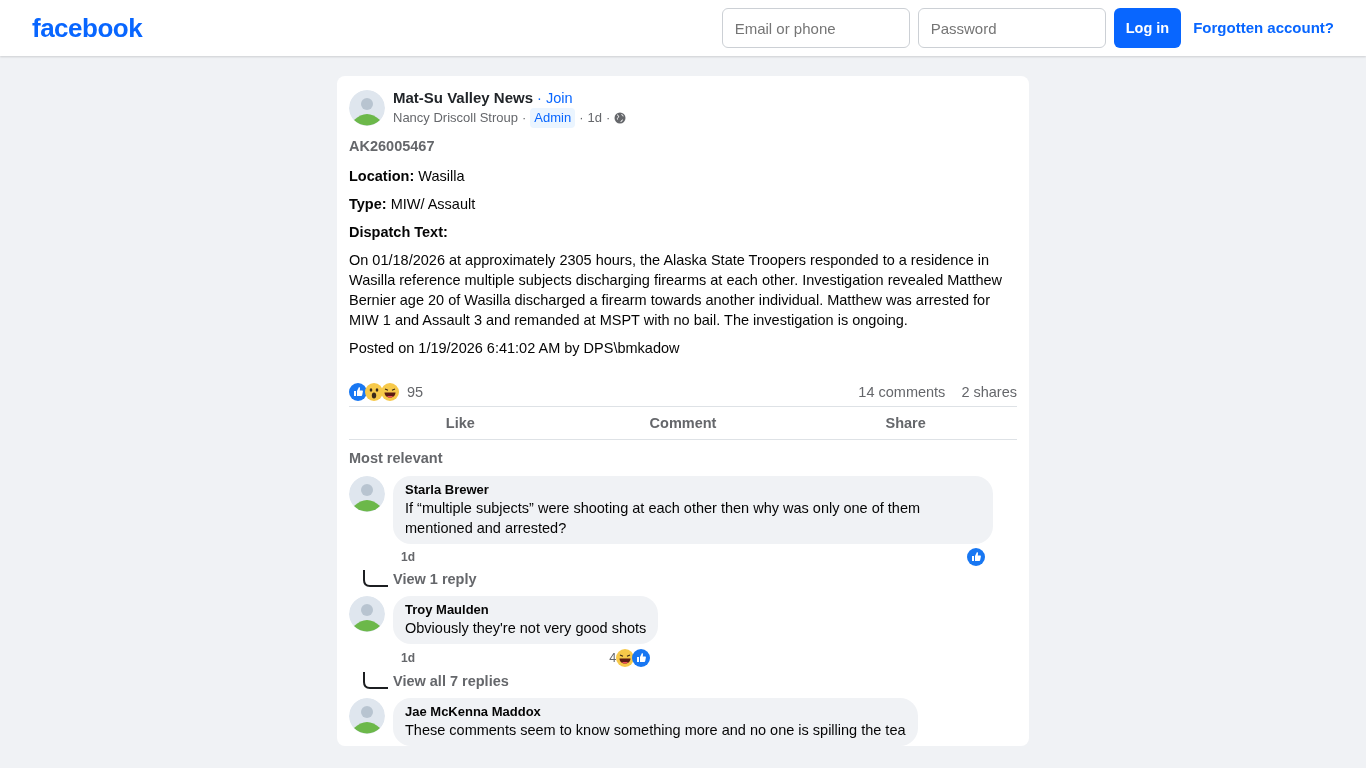 The height and width of the screenshot is (768, 1366). Describe the element at coordinates (463, 97) in the screenshot. I see `group-name-link: Mat-Su Valley News` at that location.